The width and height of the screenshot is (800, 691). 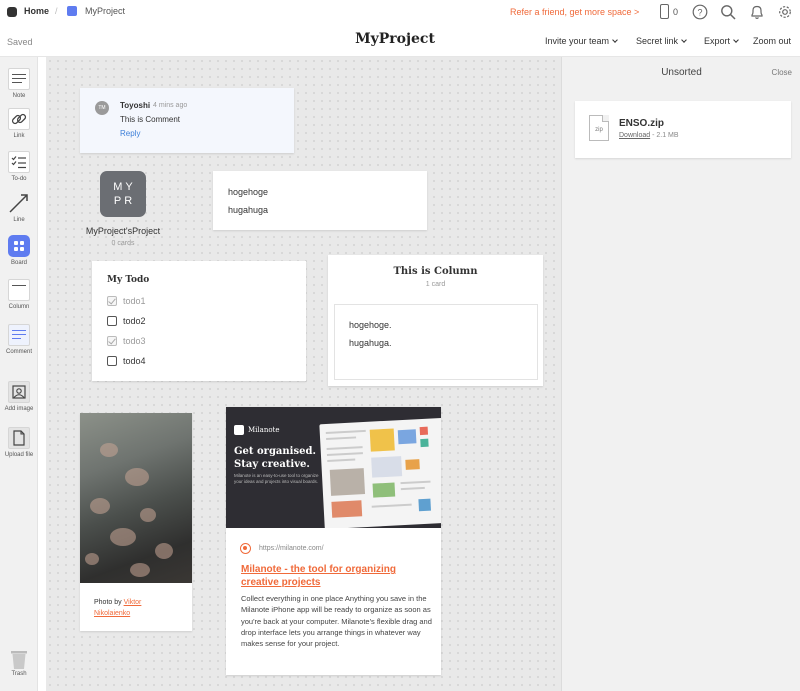 What do you see at coordinates (245, 548) in the screenshot?
I see `globe-icon` at bounding box center [245, 548].